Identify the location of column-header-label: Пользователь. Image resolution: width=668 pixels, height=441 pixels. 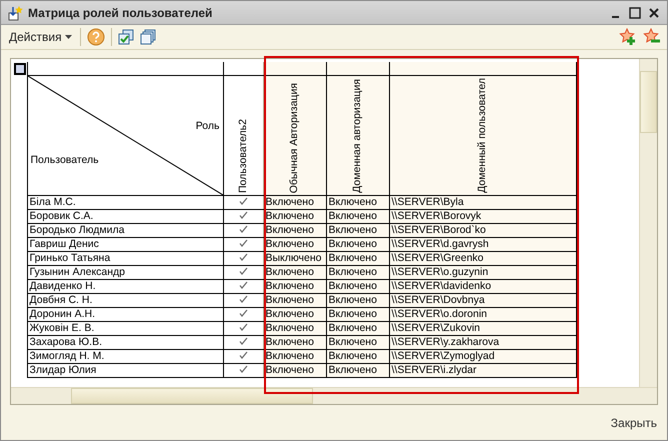
(64, 160).